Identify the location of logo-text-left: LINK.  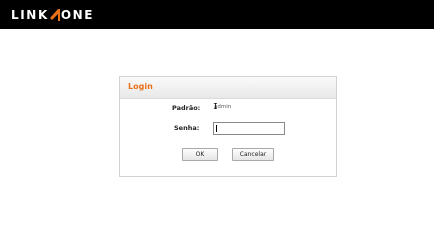
(30, 14).